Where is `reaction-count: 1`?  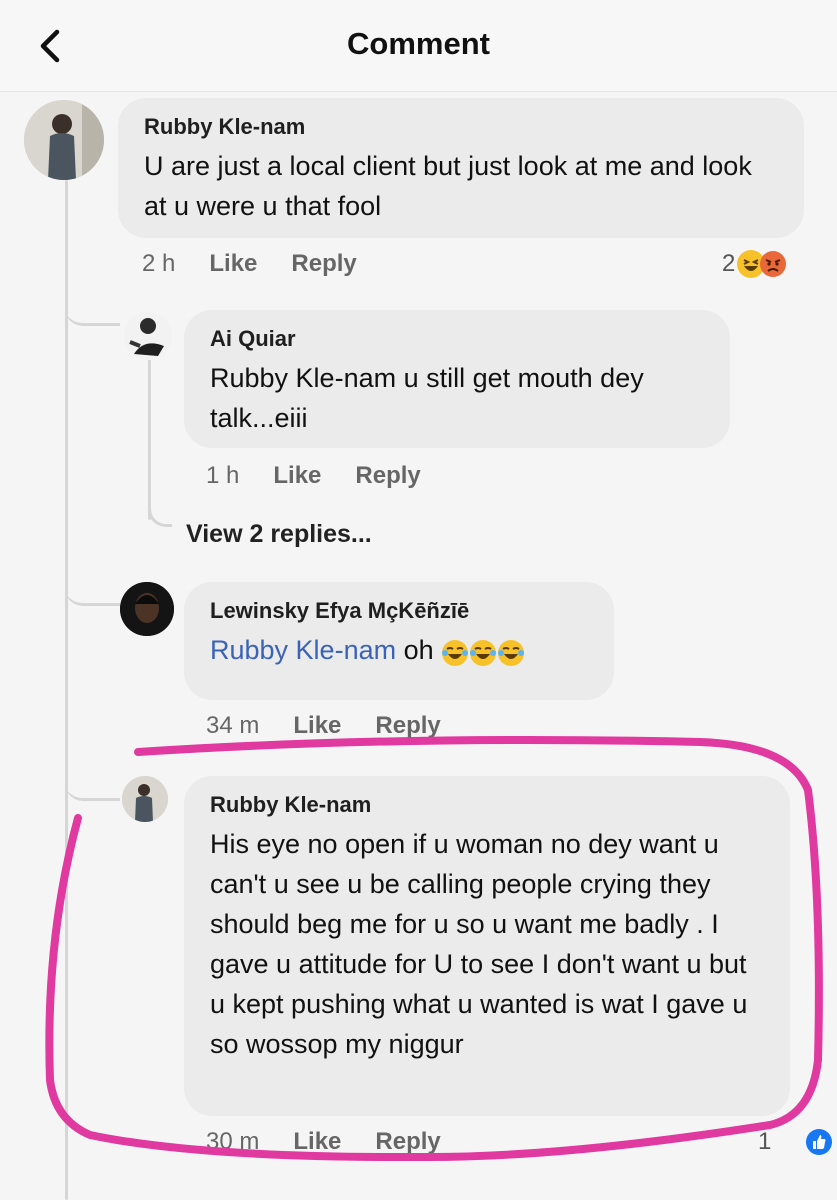 reaction-count: 1 is located at coordinates (765, 1141).